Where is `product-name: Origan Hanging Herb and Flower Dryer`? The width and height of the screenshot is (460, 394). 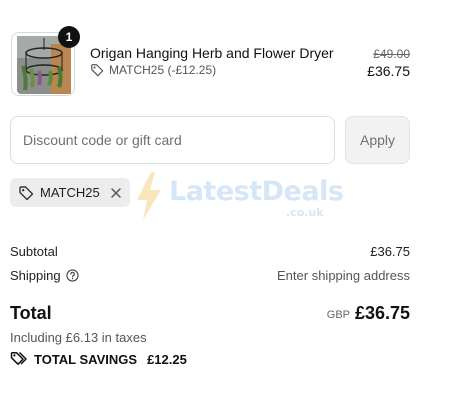
product-name: Origan Hanging Herb and Flower Dryer is located at coordinates (212, 53).